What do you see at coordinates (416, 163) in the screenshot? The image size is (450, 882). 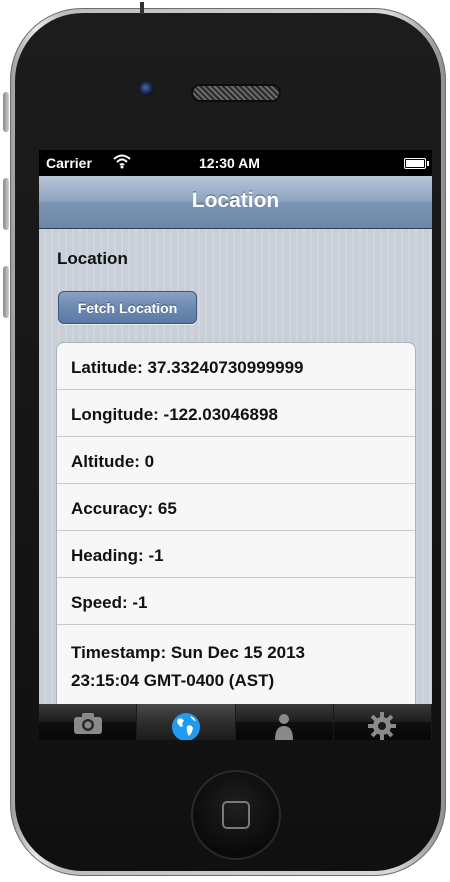 I see `battery-icon` at bounding box center [416, 163].